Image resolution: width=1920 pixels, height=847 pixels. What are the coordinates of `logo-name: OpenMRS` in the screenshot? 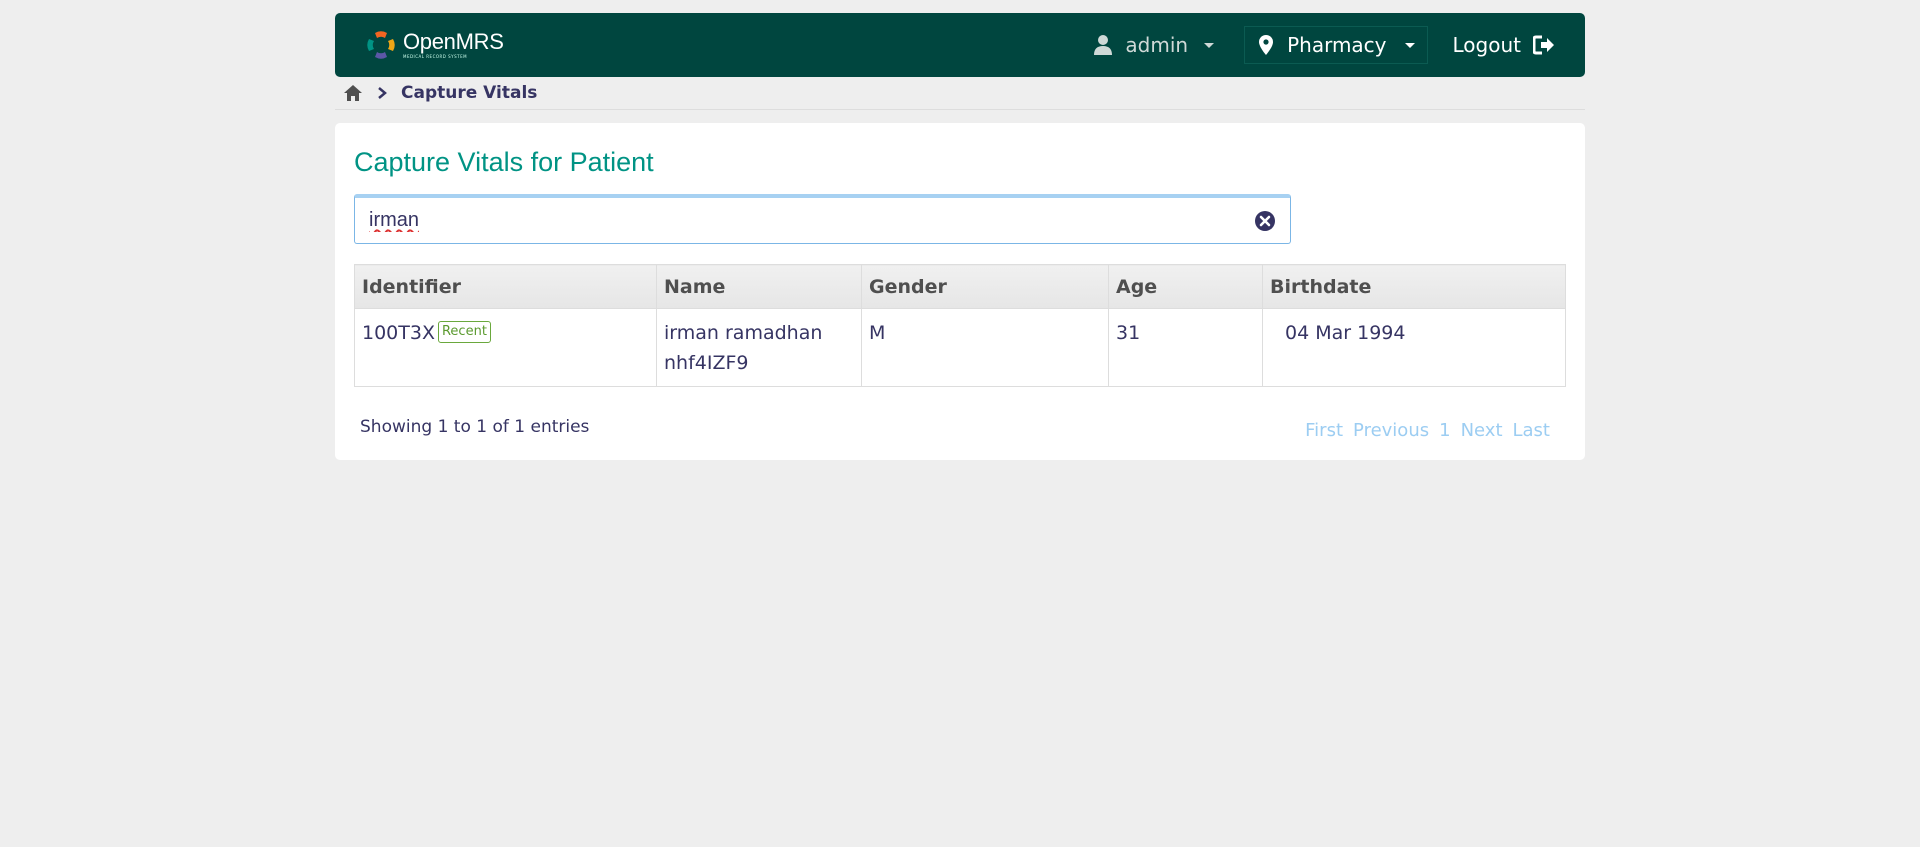 It's located at (453, 41).